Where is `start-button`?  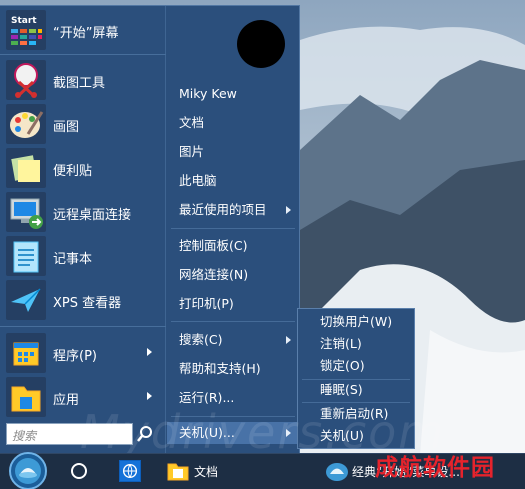 start-button is located at coordinates (28, 470).